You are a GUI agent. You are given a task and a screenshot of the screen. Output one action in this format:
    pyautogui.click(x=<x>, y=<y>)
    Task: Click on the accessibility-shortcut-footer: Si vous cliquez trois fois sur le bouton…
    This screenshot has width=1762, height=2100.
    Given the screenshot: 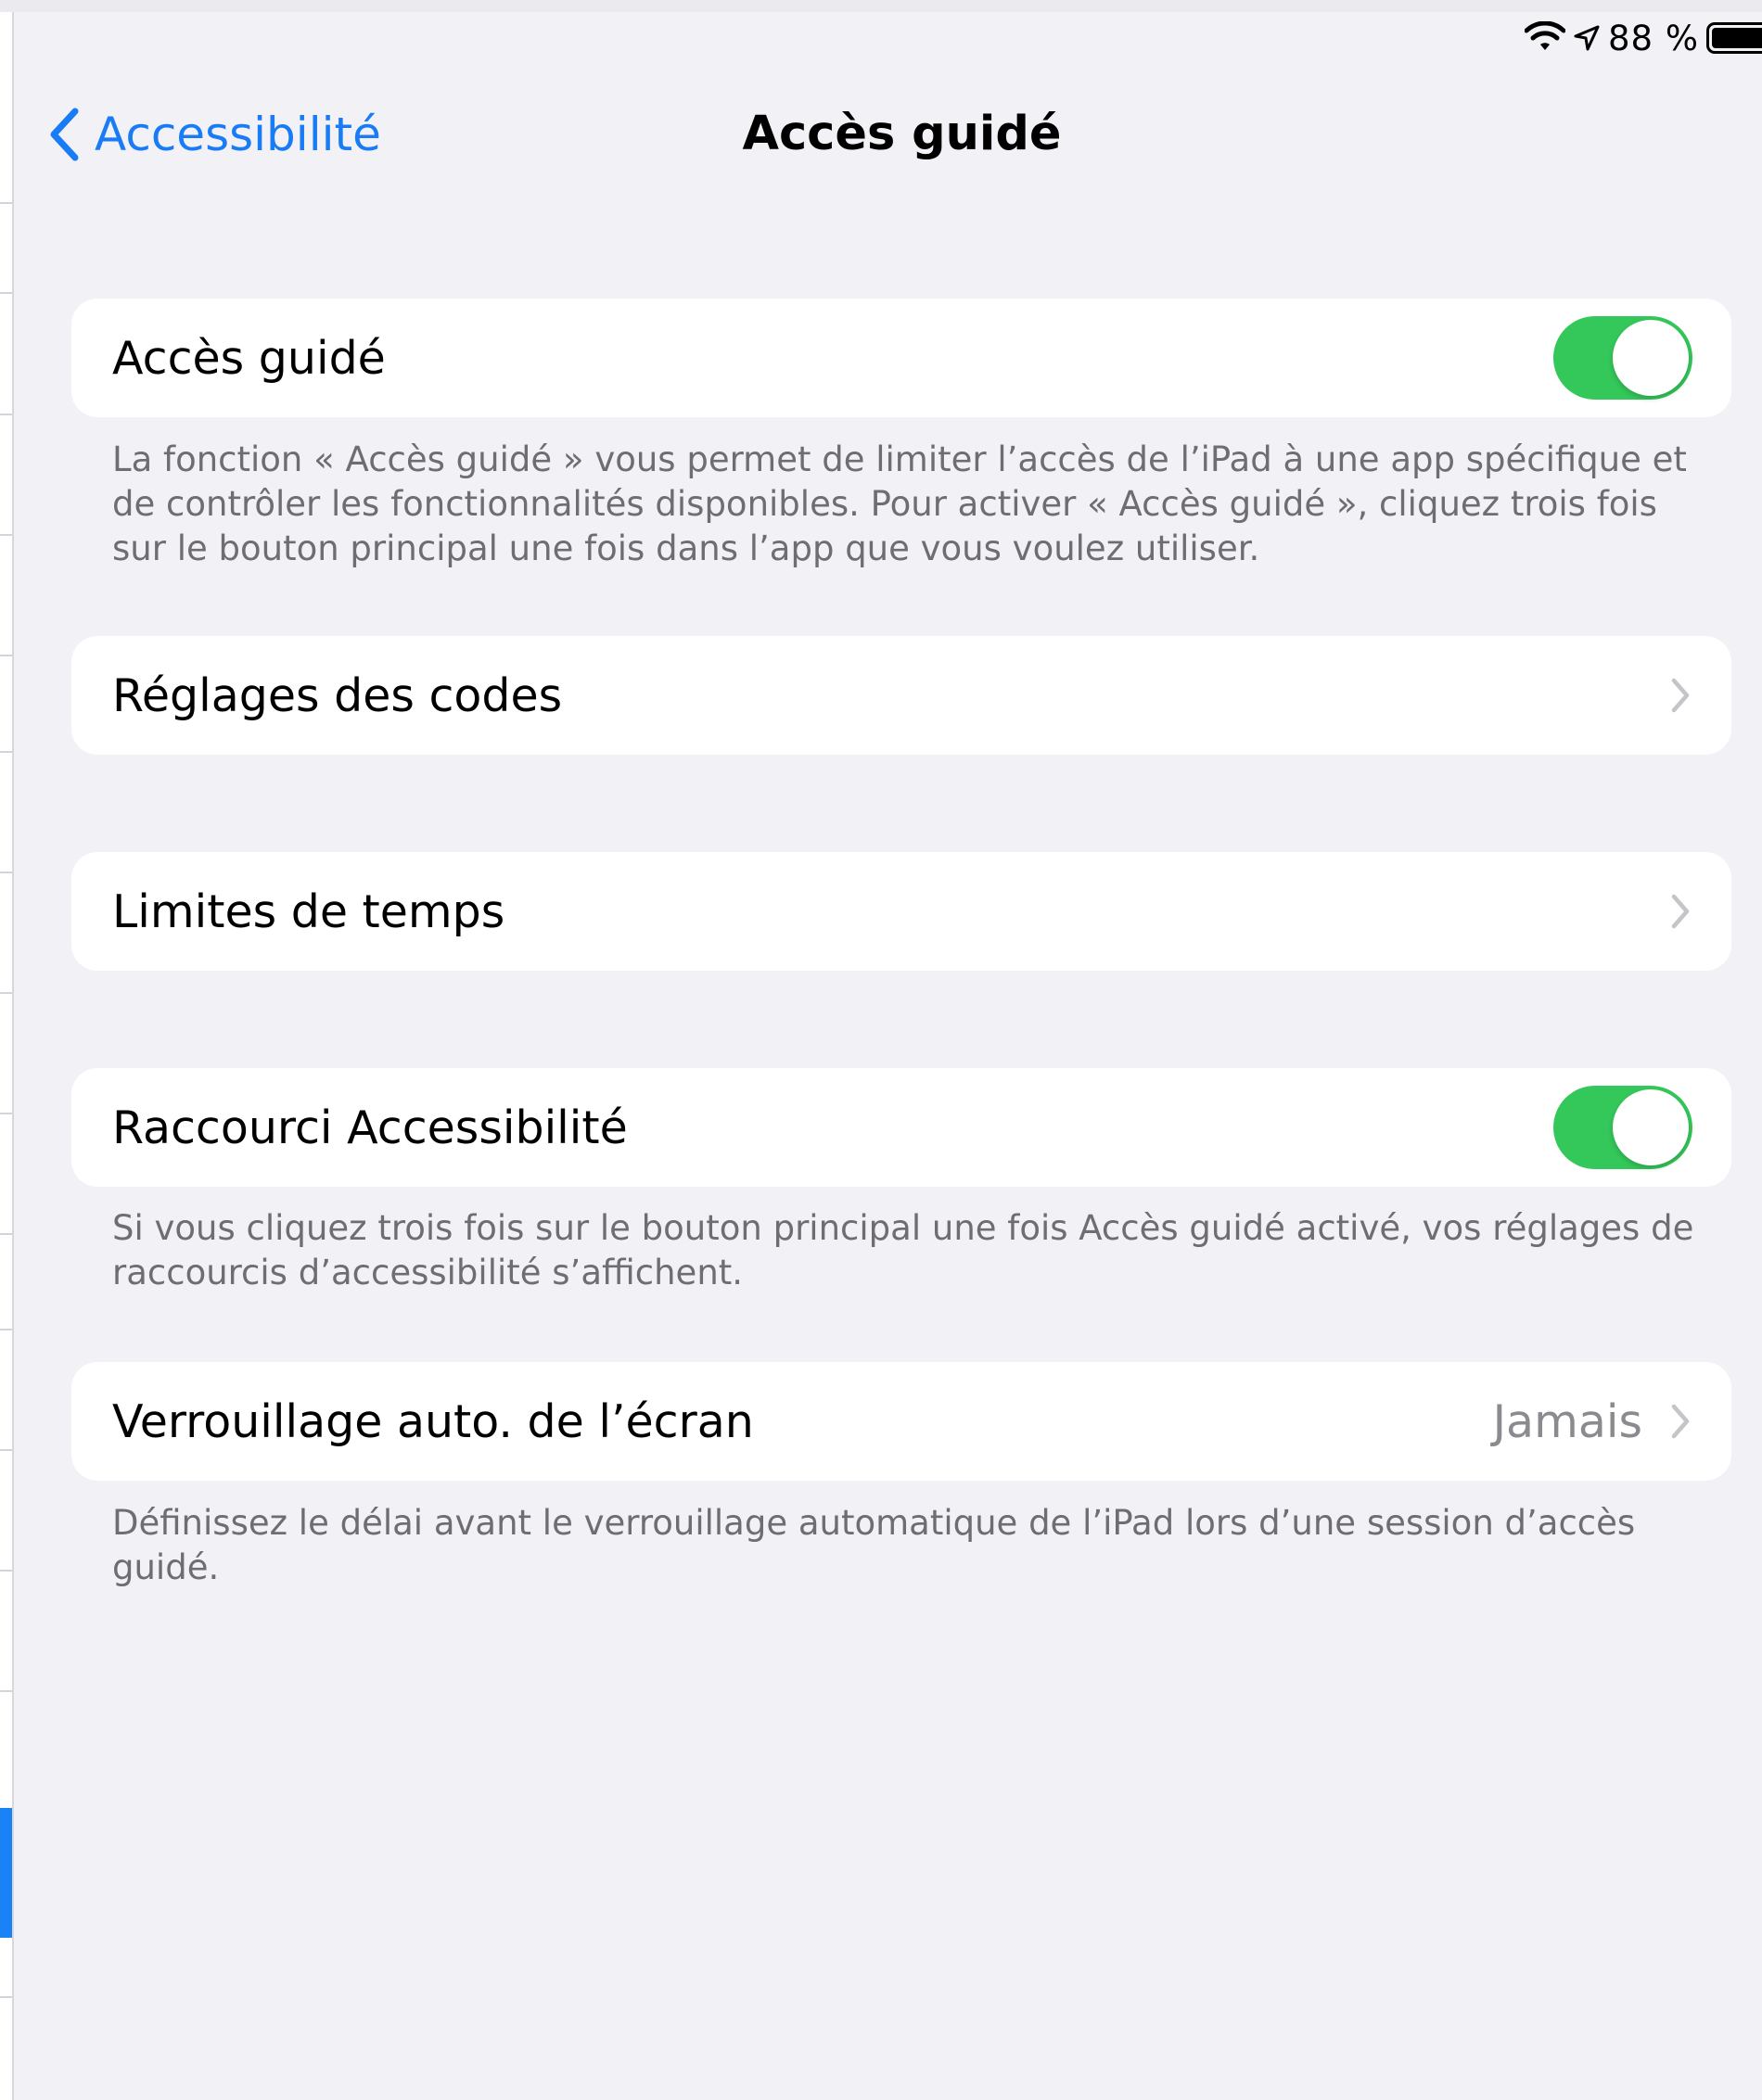 What is the action you would take?
    pyautogui.click(x=903, y=1250)
    